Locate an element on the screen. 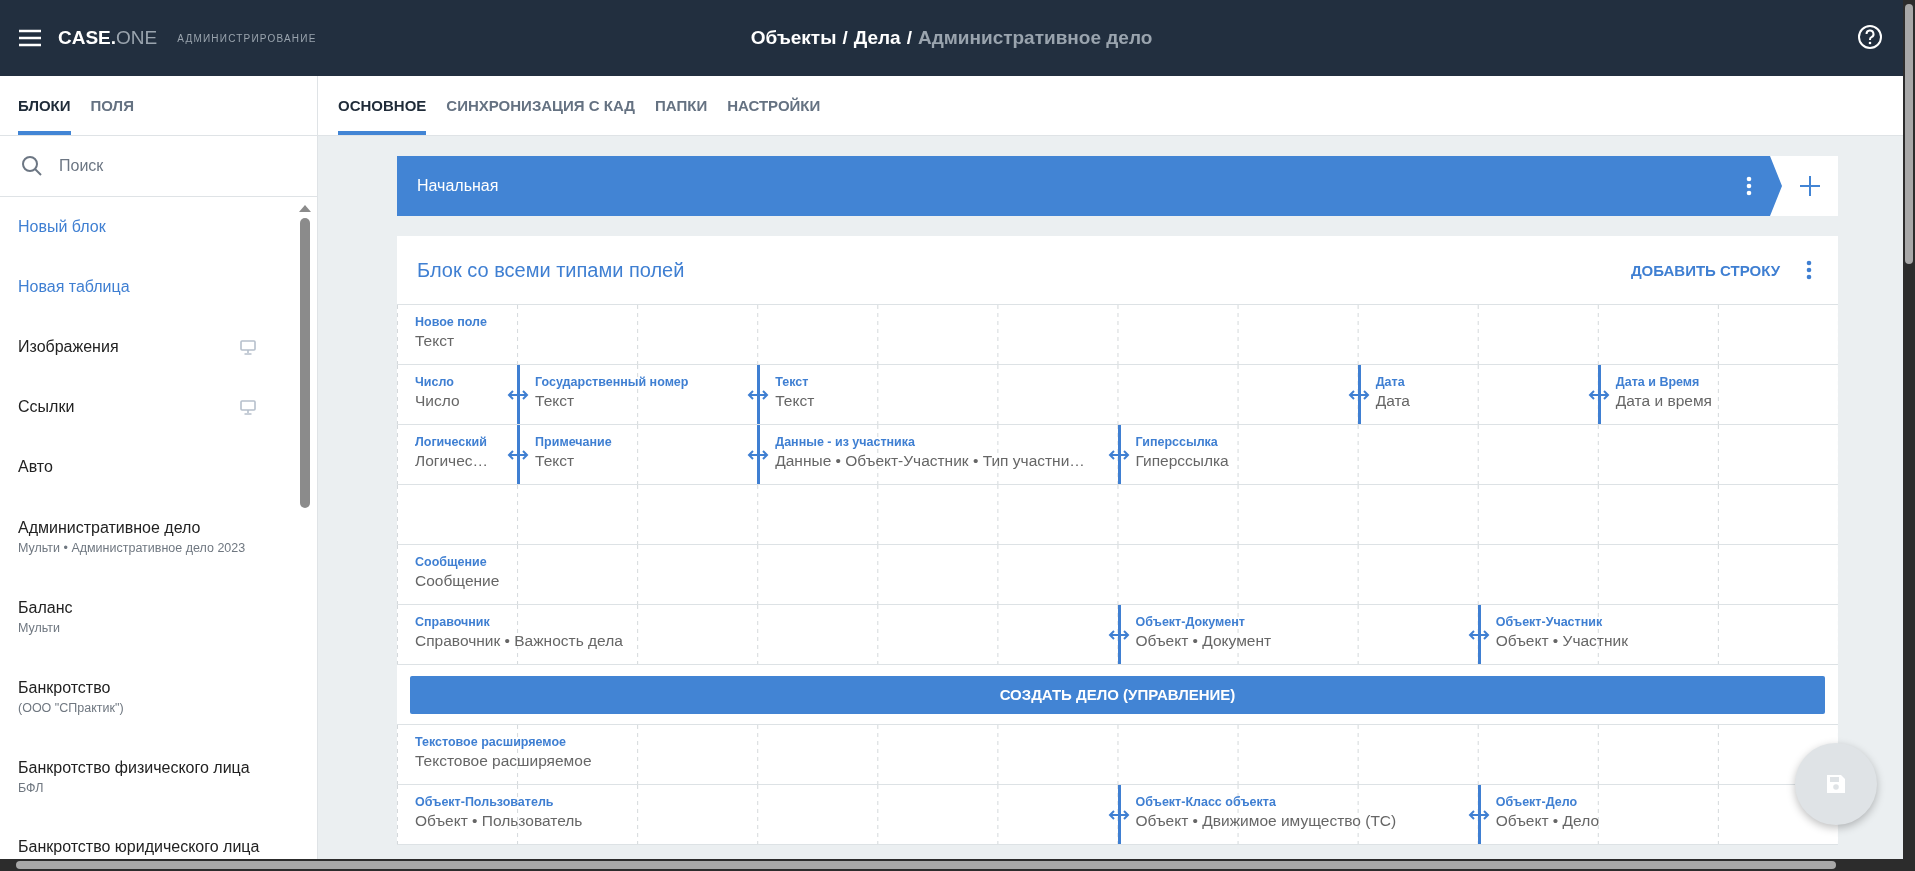 This screenshot has height=871, width=1915. item-title: Авто is located at coordinates (36, 467).